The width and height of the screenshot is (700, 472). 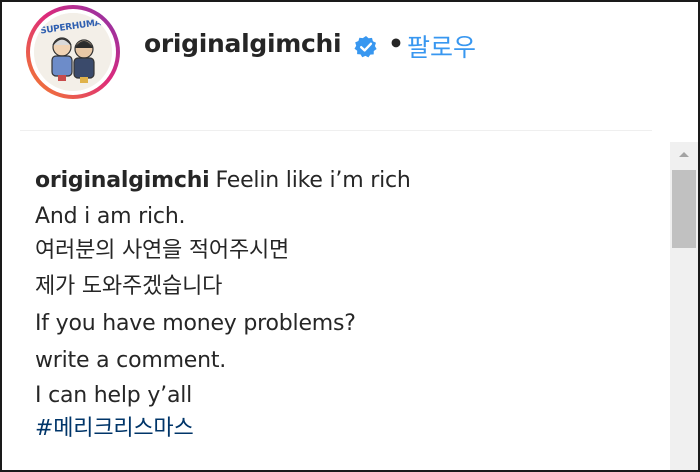 I want to click on caption-line: If you have money problems?, so click(x=195, y=323).